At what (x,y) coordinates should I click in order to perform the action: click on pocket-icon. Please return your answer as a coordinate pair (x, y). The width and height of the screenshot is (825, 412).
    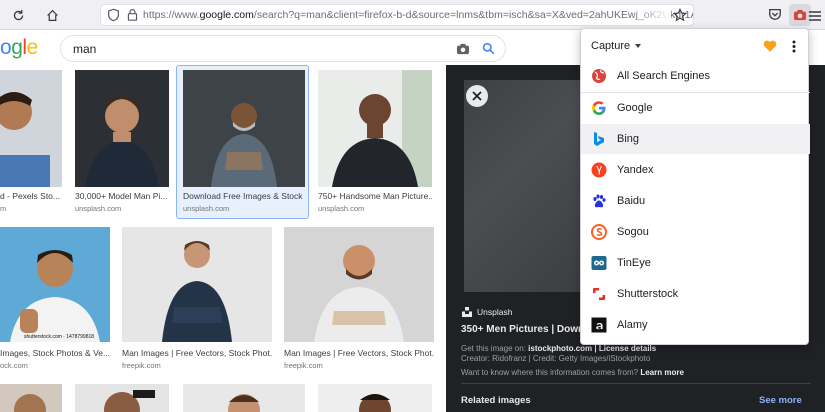
    Looking at the image, I should click on (775, 16).